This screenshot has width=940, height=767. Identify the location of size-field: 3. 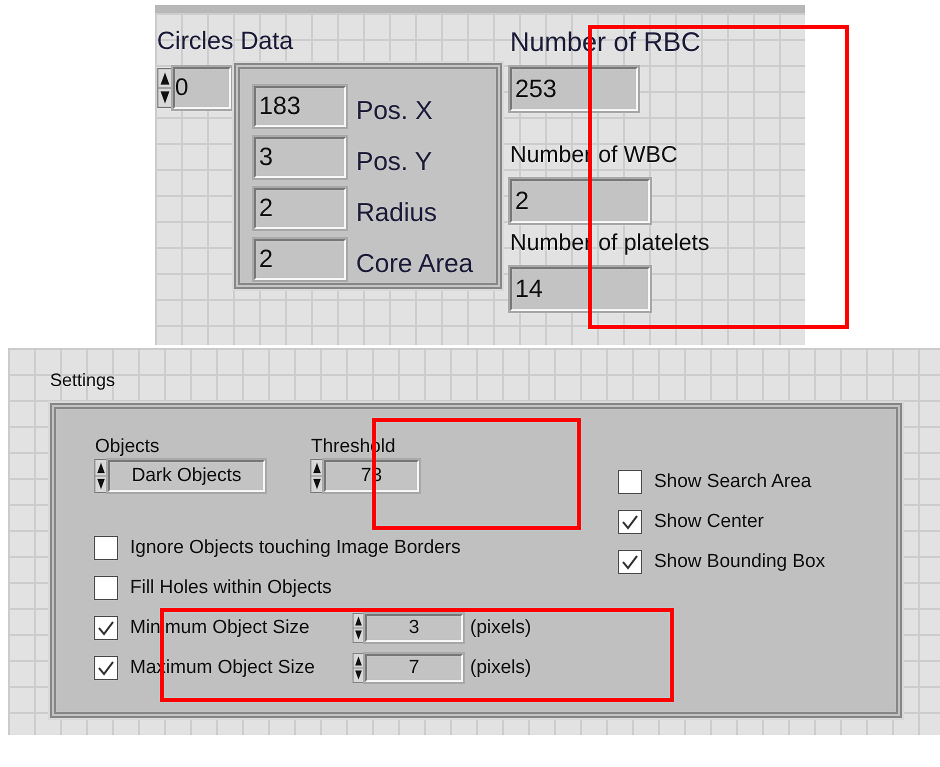
(414, 628).